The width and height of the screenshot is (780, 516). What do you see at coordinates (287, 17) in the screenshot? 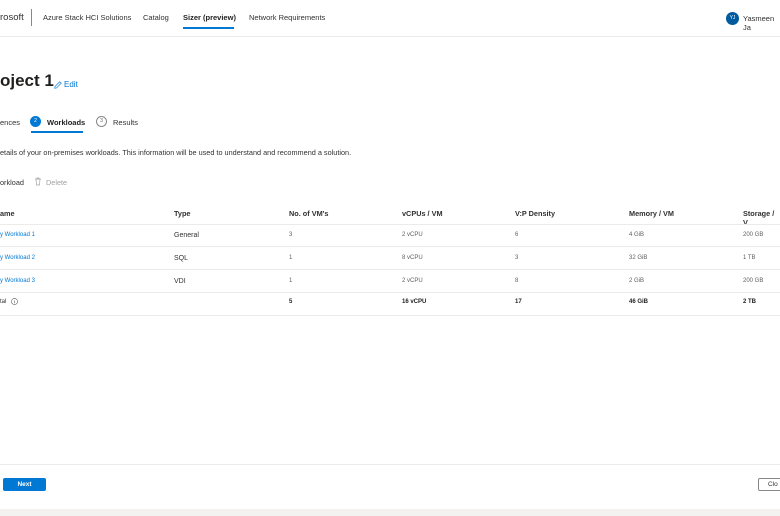
I see `nav-network-requirements: Network Requirements` at bounding box center [287, 17].